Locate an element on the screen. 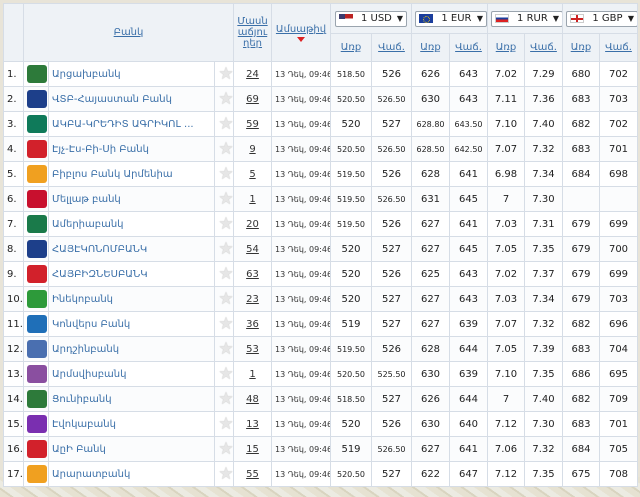  rur-sell-header: Վաճ. is located at coordinates (543, 47).